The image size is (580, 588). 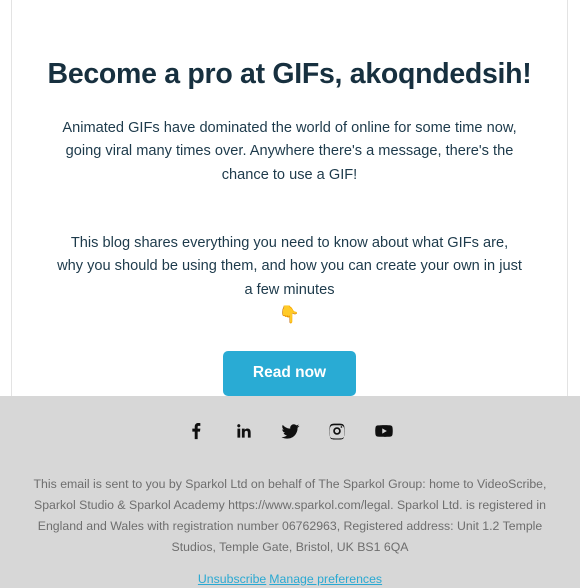 I want to click on cta-container: Read now, so click(x=289, y=360).